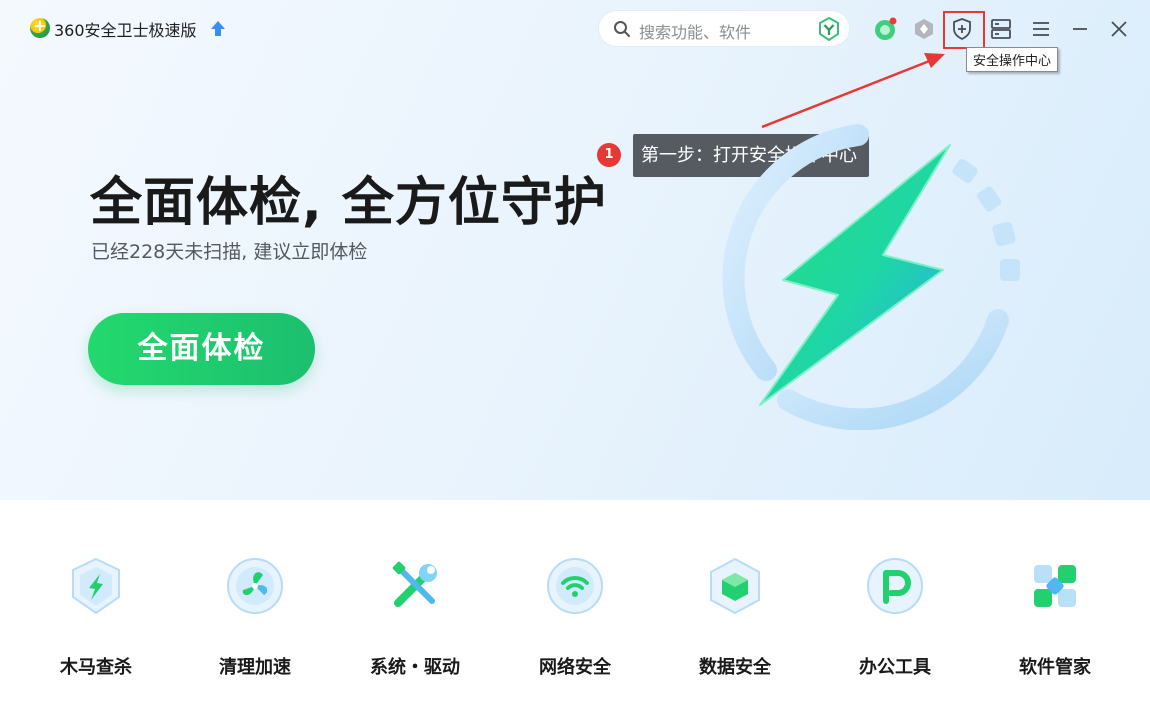  What do you see at coordinates (255, 586) in the screenshot?
I see `cleanup-fan-icon` at bounding box center [255, 586].